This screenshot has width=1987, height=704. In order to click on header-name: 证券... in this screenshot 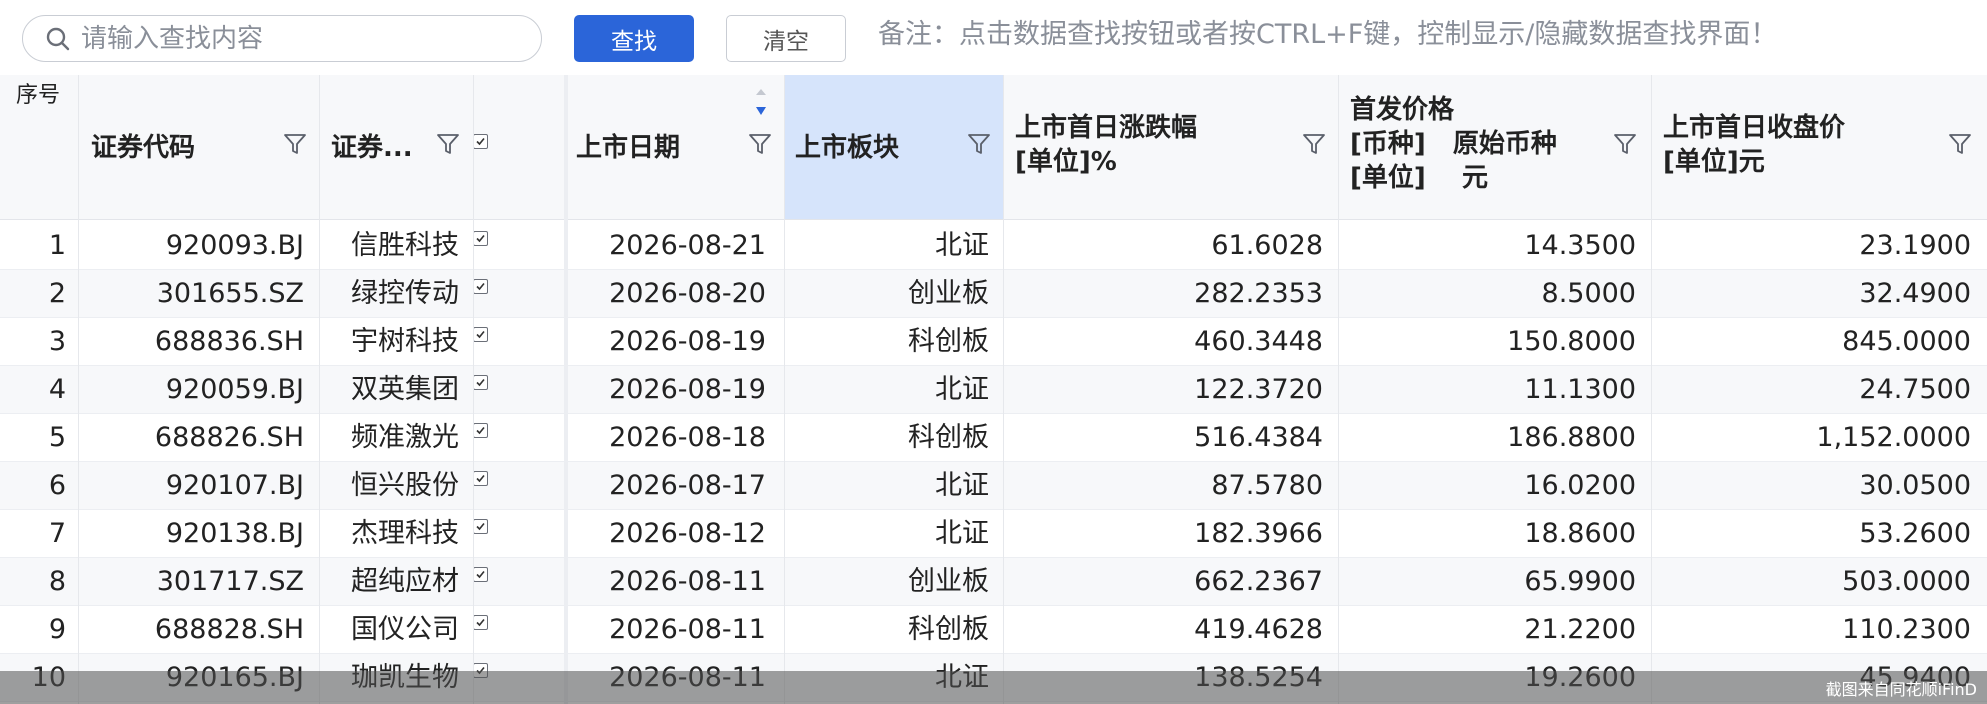, I will do `click(396, 147)`.